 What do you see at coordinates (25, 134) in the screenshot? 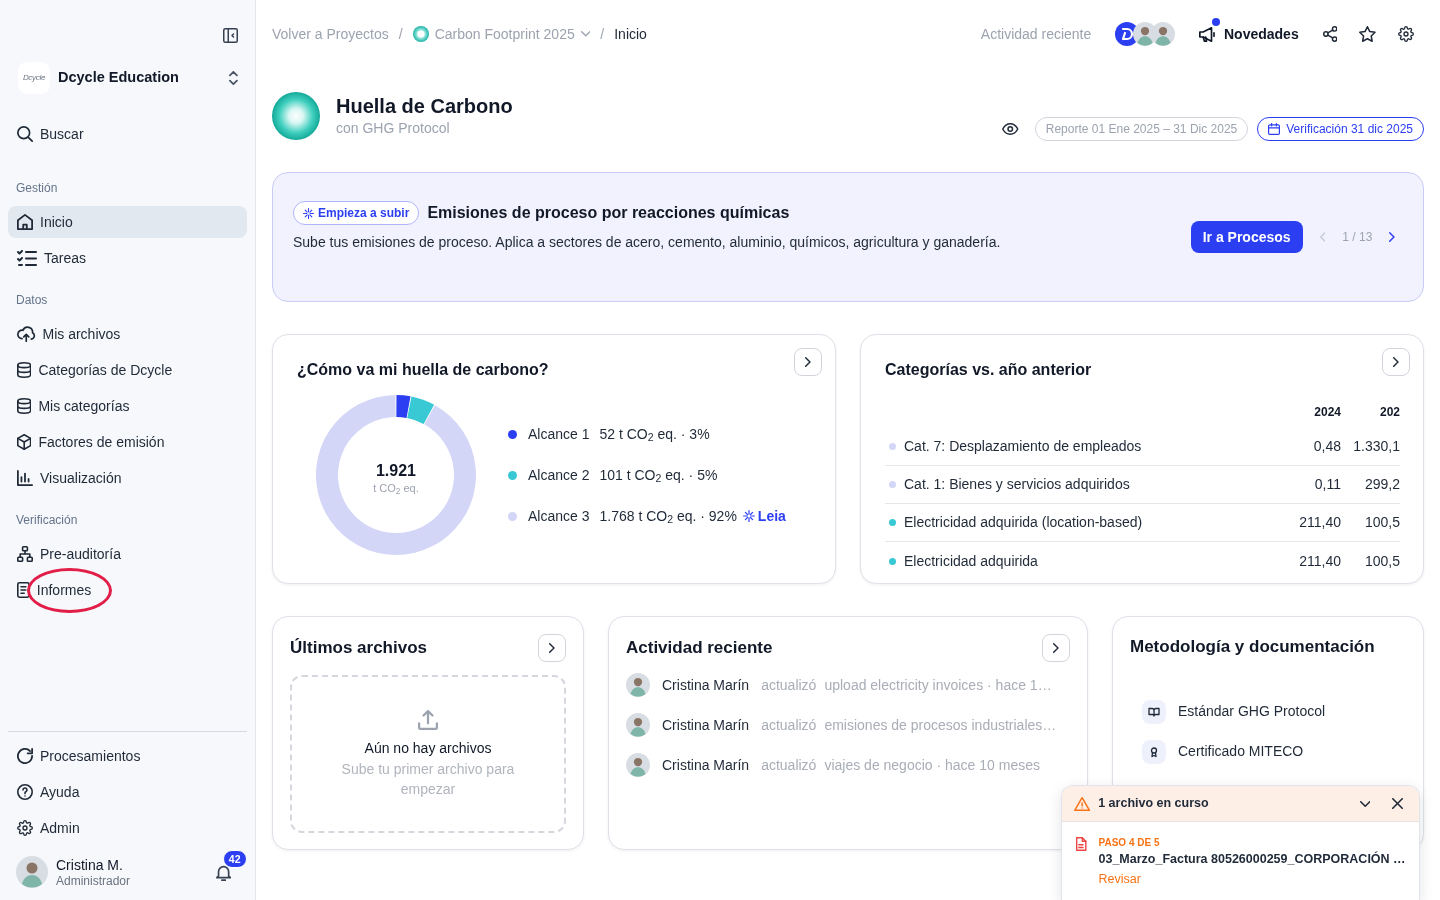
I see `search-icon` at bounding box center [25, 134].